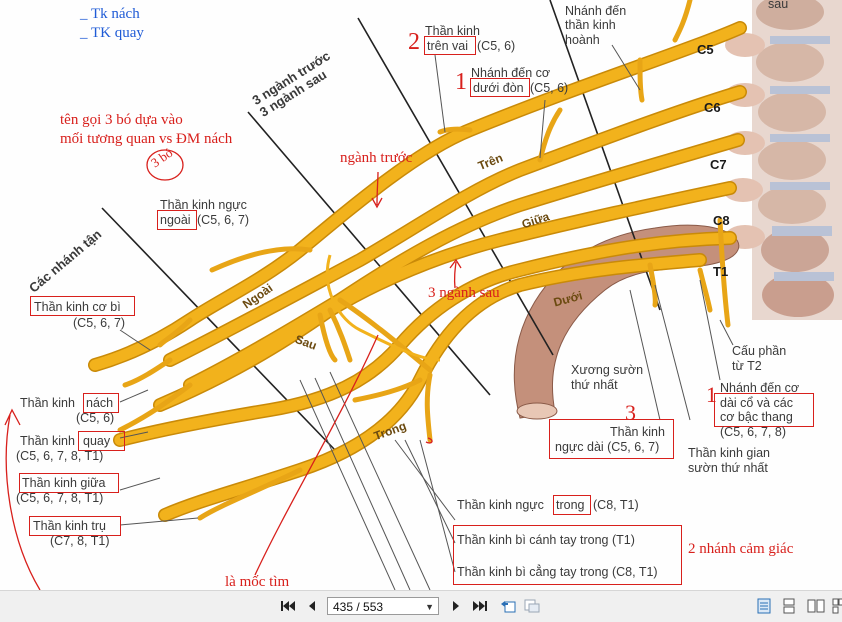  Describe the element at coordinates (500, 505) in the screenshot. I see `label-medial-pectoral-1: Thần kinh ngực` at that location.